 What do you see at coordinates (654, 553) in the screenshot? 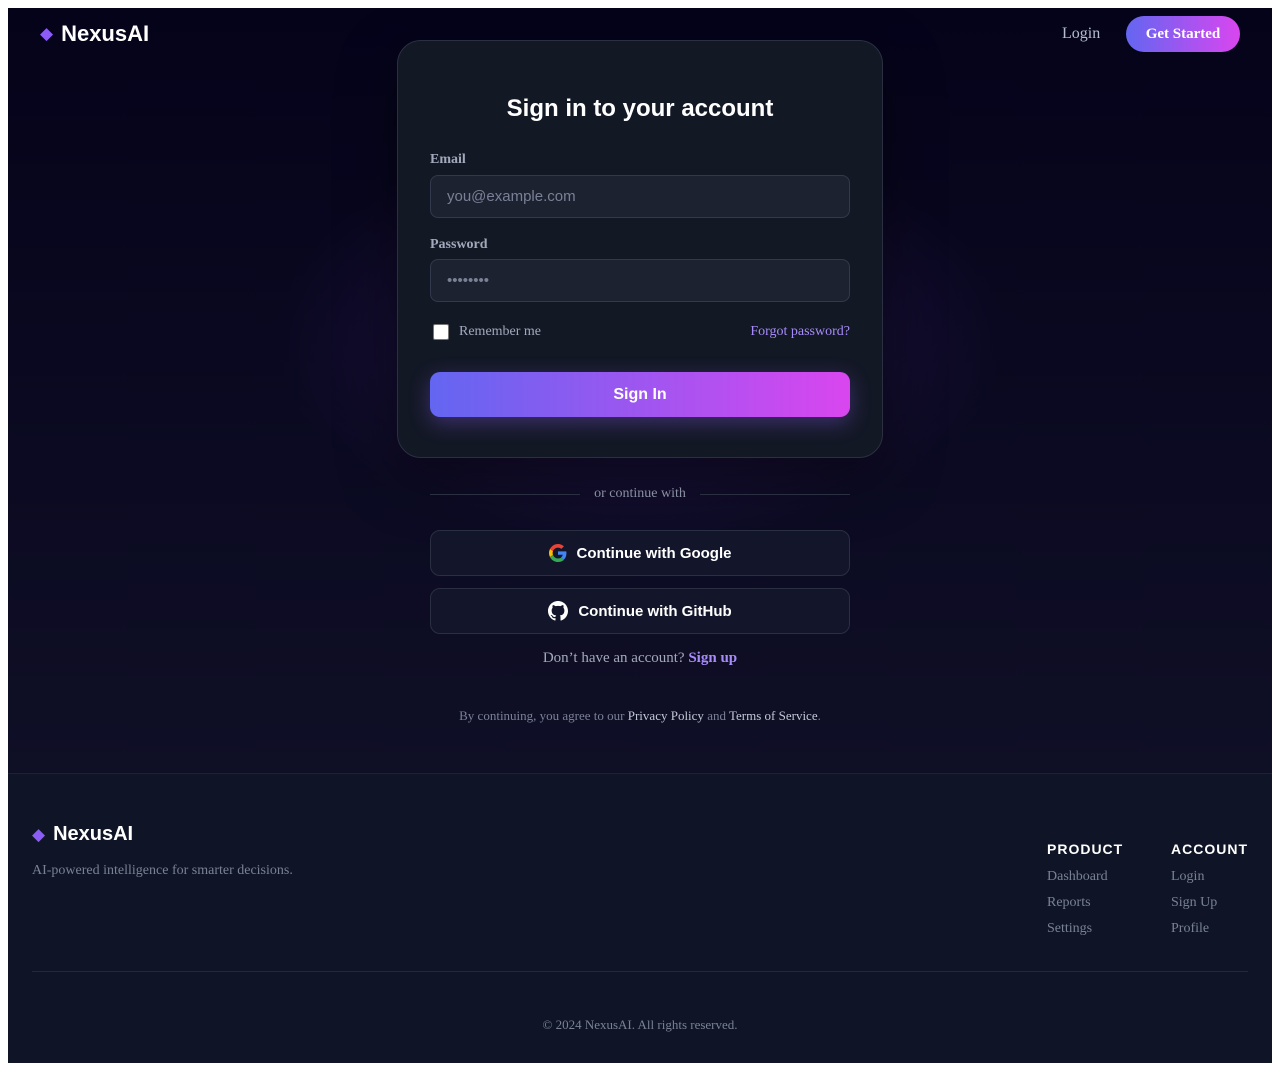
I see `google-button-label: Continue with Google` at bounding box center [654, 553].